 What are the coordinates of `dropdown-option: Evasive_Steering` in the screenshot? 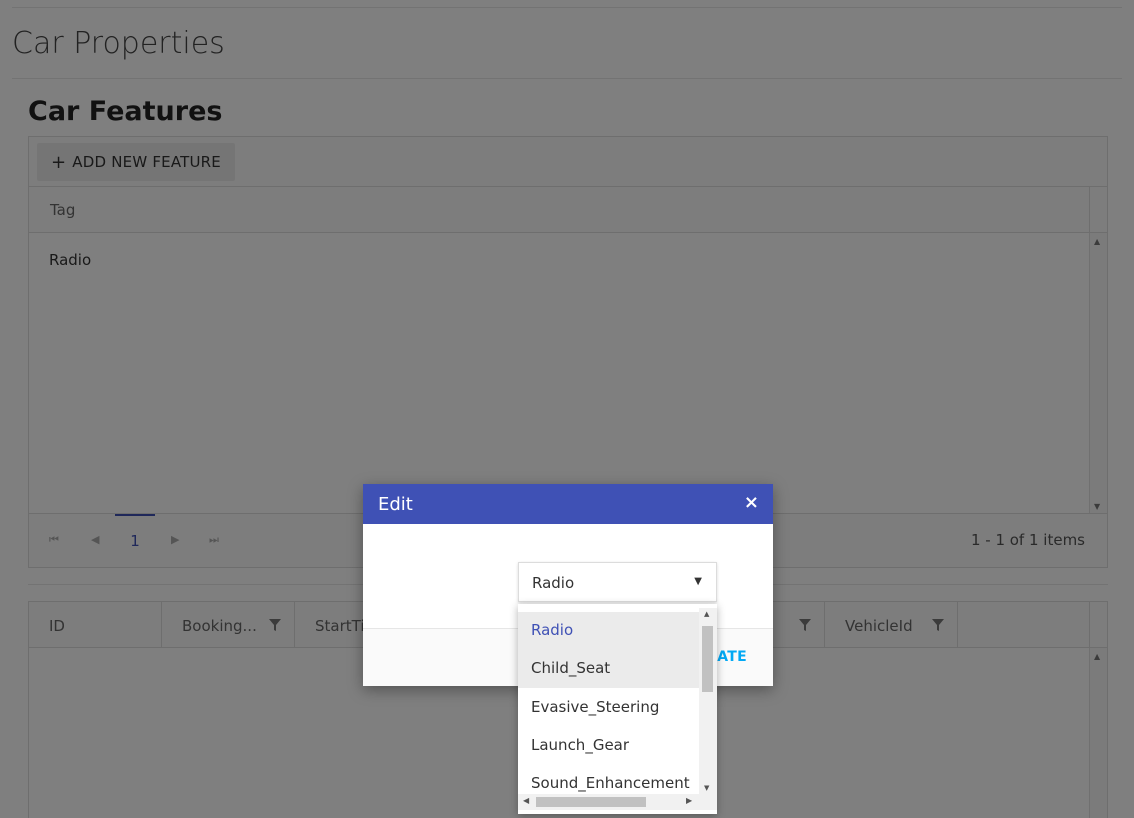 It's located at (608, 708).